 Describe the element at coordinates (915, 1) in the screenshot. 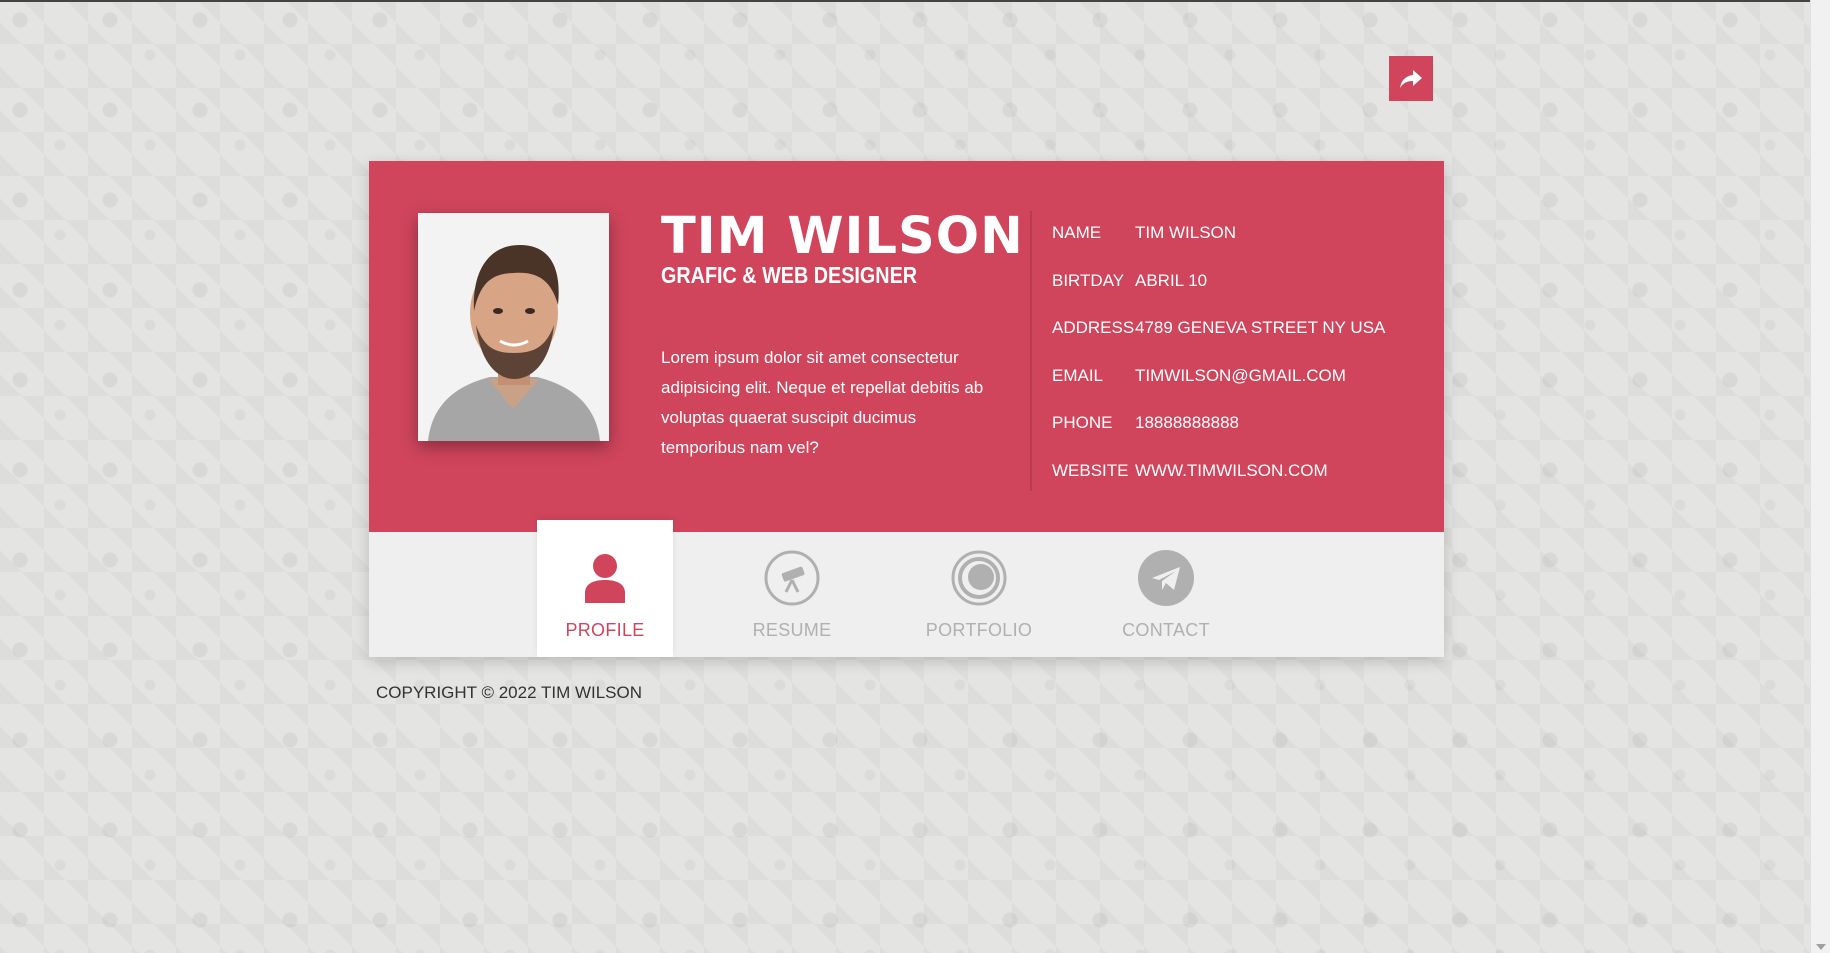

I see `window-top-edge` at that location.